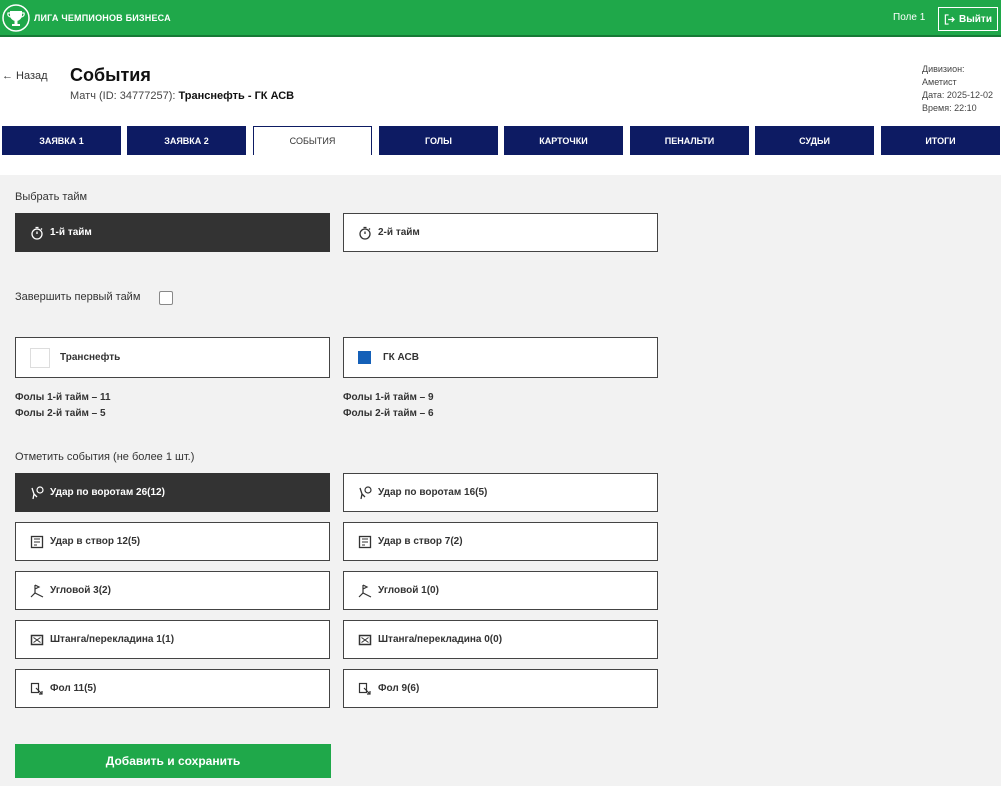 This screenshot has width=1001, height=786. Describe the element at coordinates (172, 541) in the screenshot. I see `event-on-target-left: Удар в створ 12(5)` at that location.